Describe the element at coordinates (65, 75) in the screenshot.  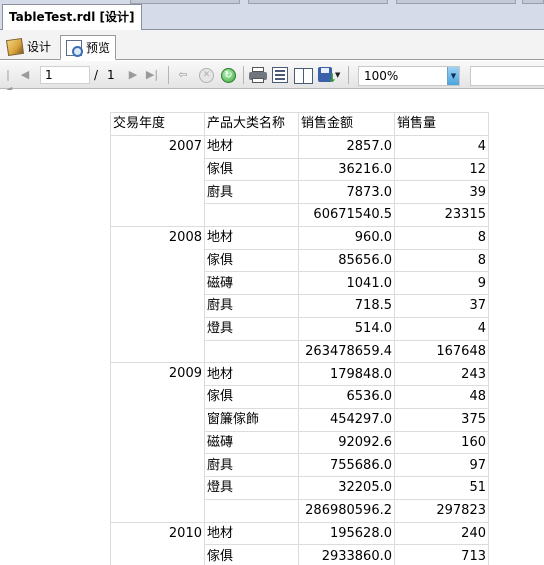
I see `current-page-input: 1` at that location.